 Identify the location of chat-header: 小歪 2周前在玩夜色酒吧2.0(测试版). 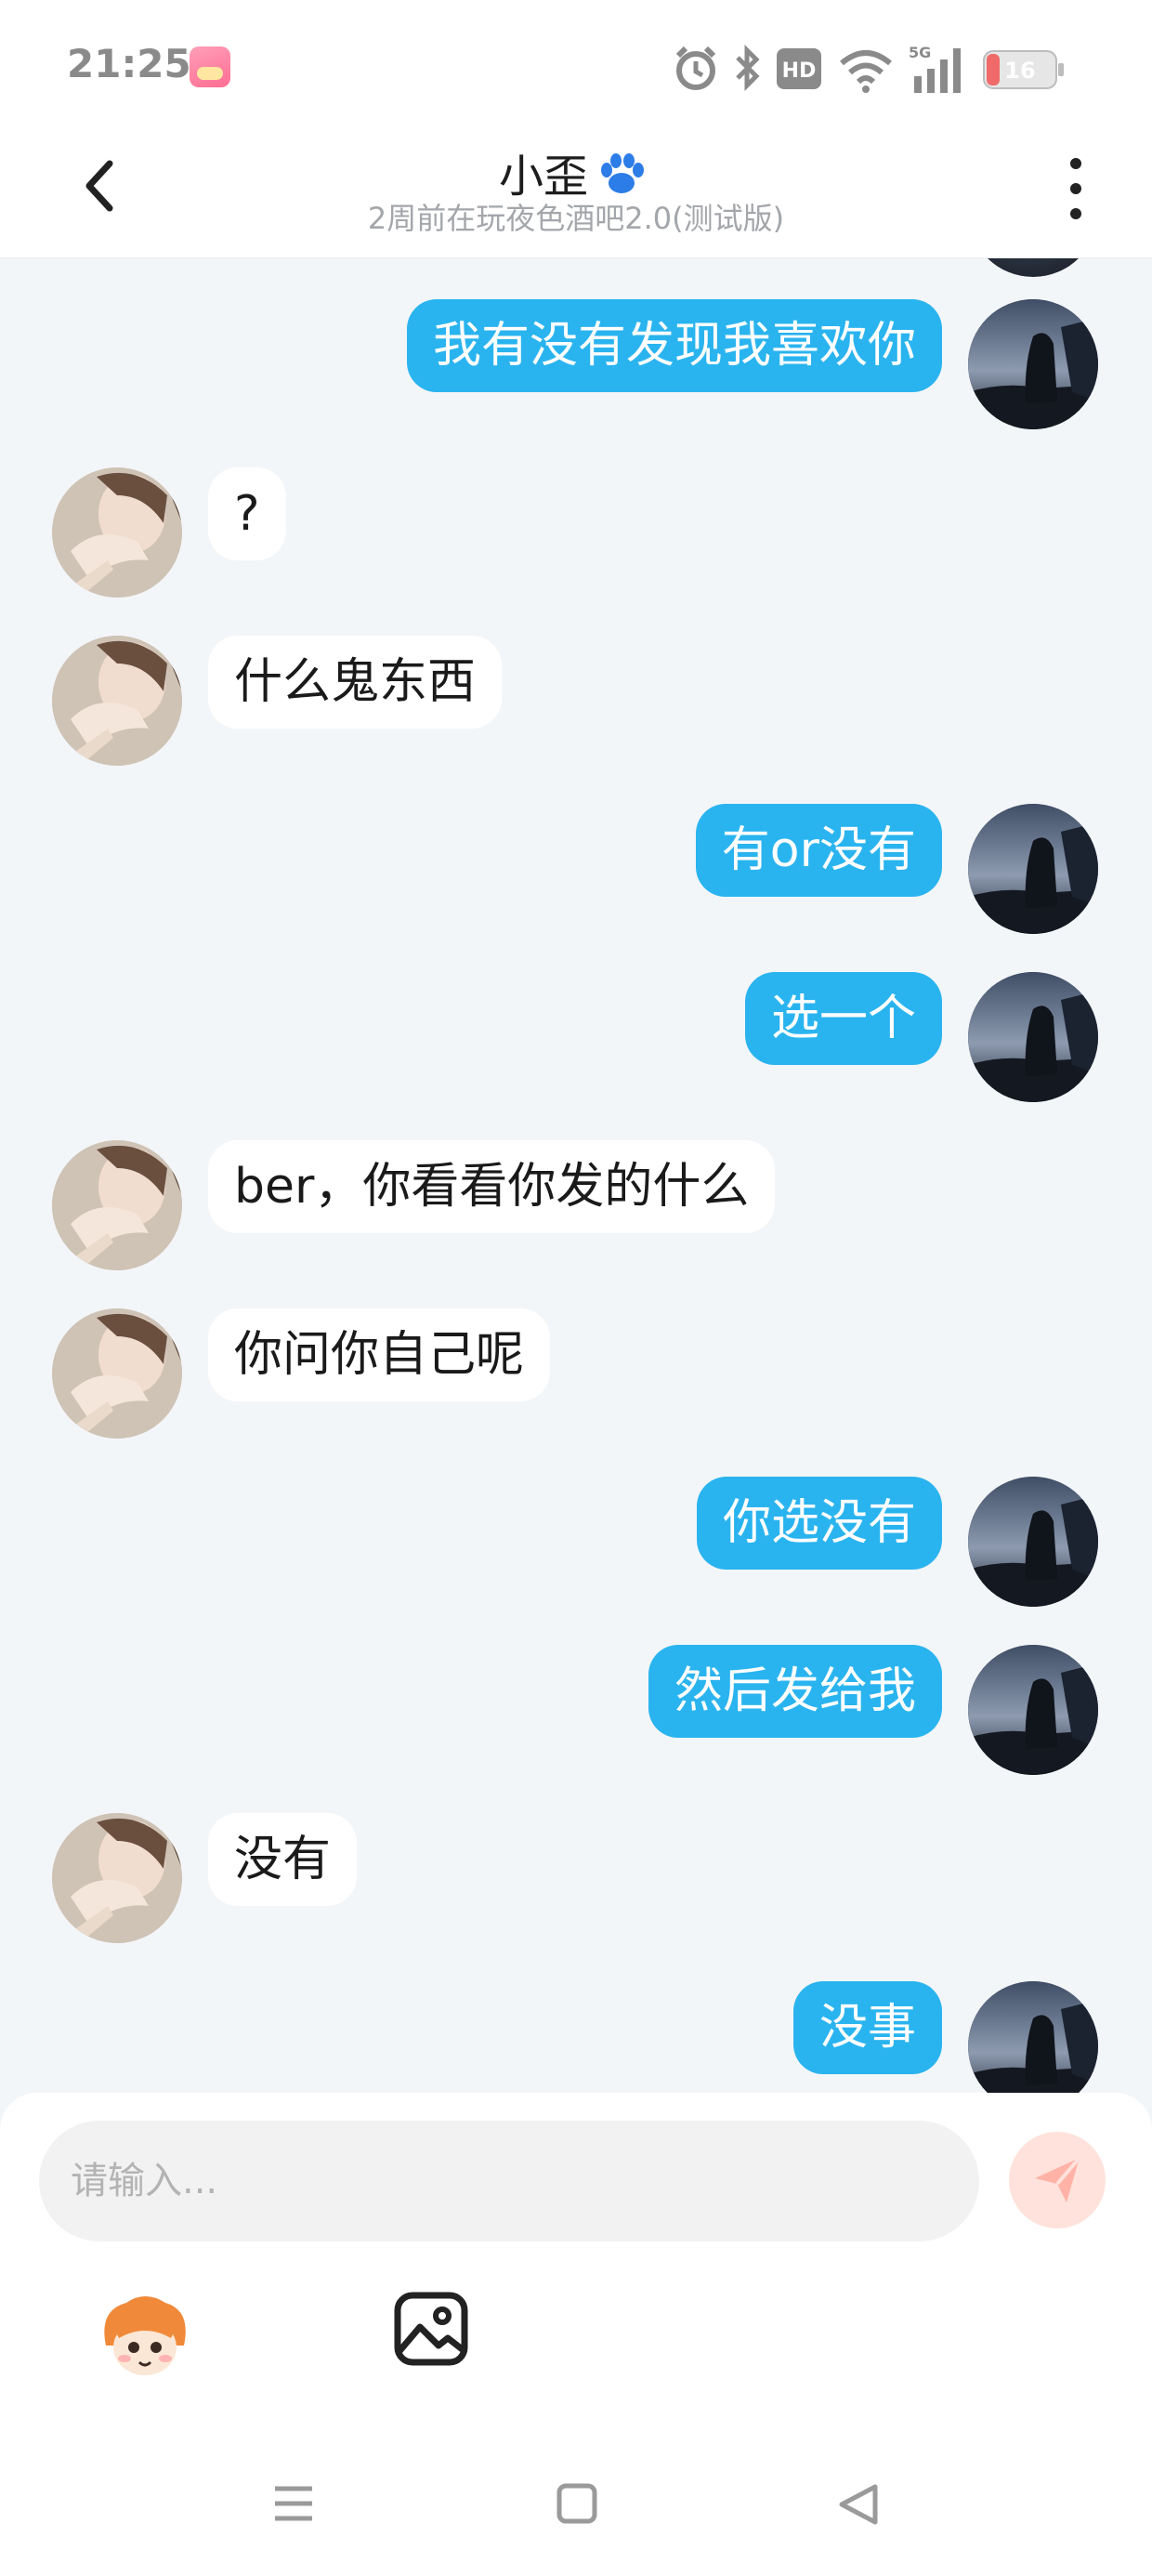
(576, 198).